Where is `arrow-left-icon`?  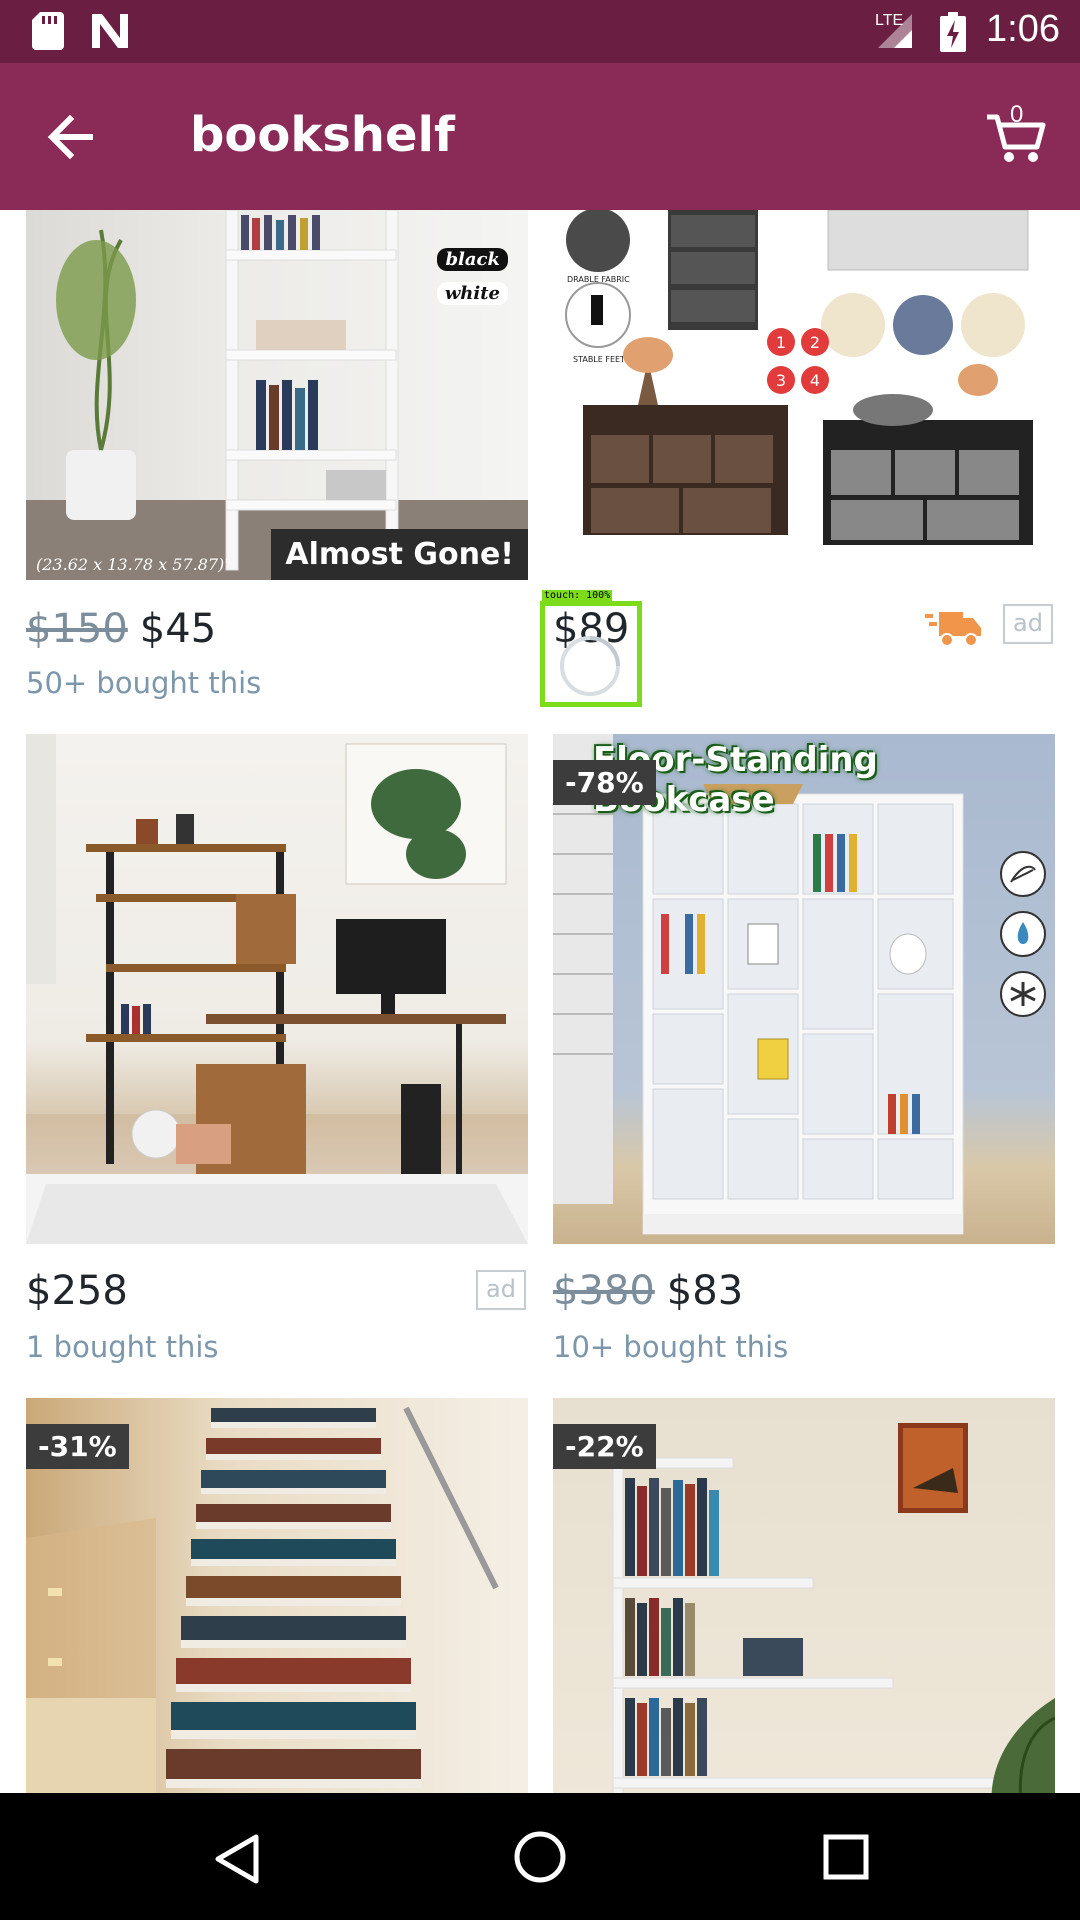 arrow-left-icon is located at coordinates (72, 137).